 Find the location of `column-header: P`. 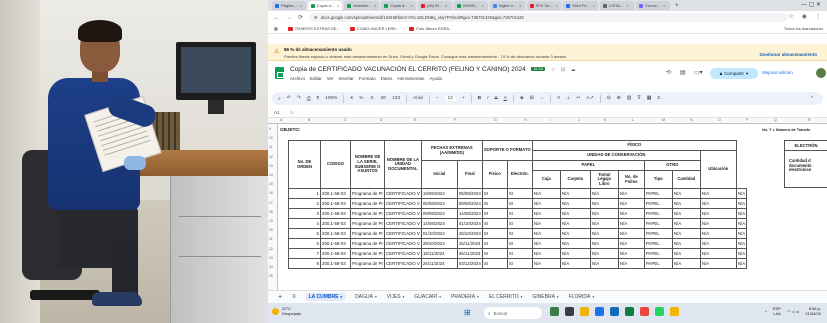

column-header: P is located at coordinates (747, 120).